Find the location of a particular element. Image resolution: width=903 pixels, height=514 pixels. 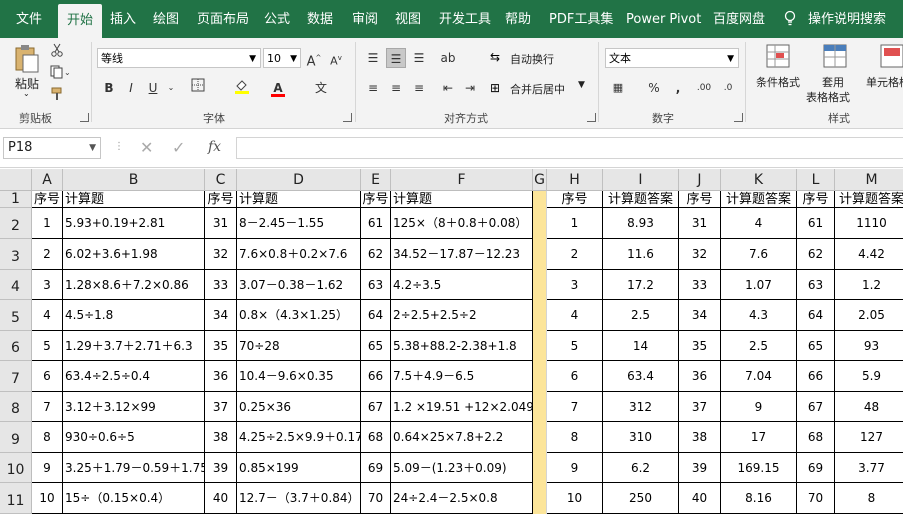

header-cell is located at coordinates (540, 199).